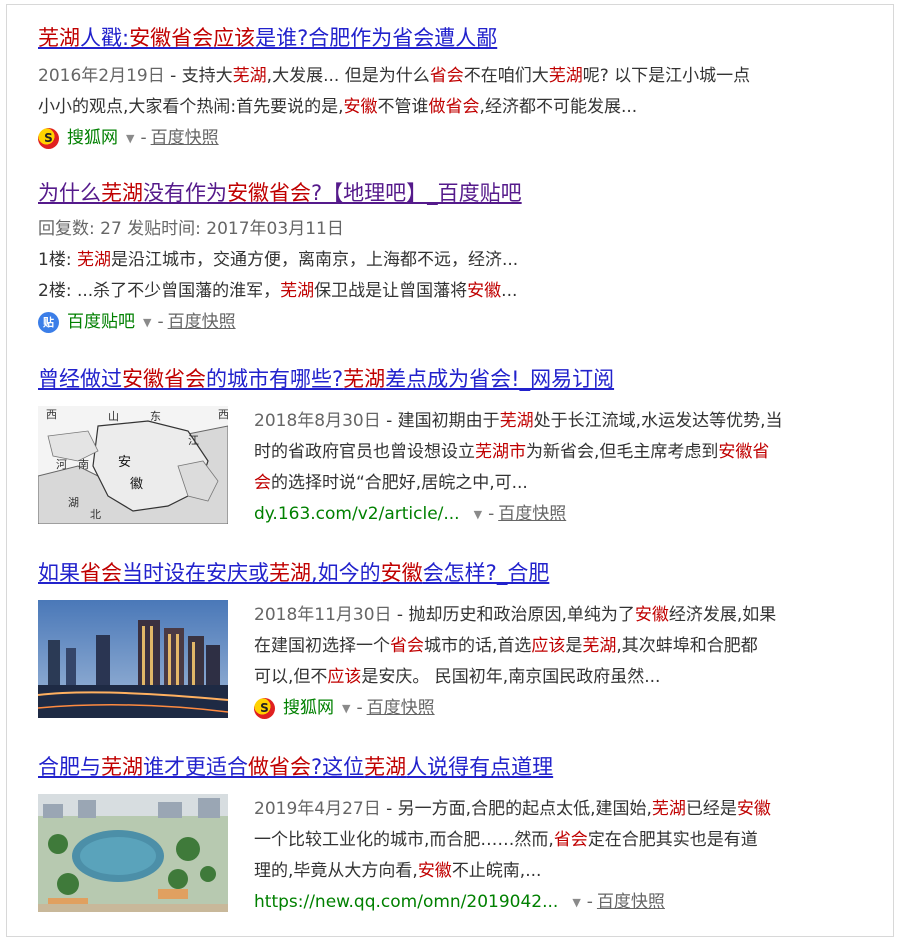 The height and width of the screenshot is (945, 899). I want to click on title-hl: 应该, so click(234, 38).